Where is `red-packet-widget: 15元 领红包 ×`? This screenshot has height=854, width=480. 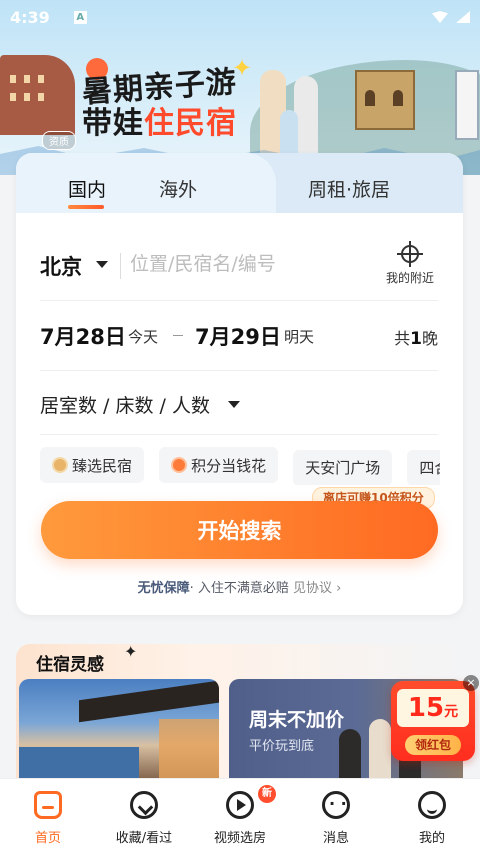 red-packet-widget: 15元 领红包 × is located at coordinates (435, 718).